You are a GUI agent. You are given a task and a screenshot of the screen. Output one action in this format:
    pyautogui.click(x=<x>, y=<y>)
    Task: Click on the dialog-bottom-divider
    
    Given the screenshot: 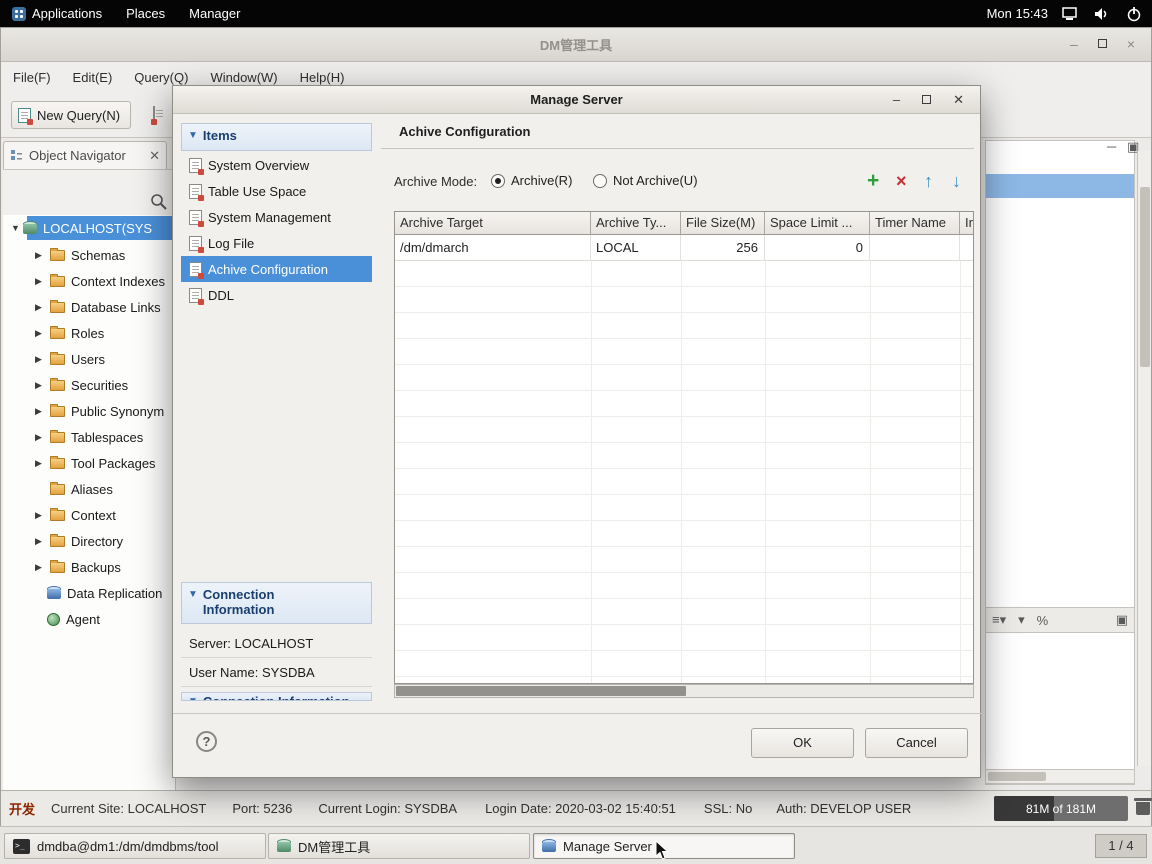 What is the action you would take?
    pyautogui.click(x=577, y=713)
    